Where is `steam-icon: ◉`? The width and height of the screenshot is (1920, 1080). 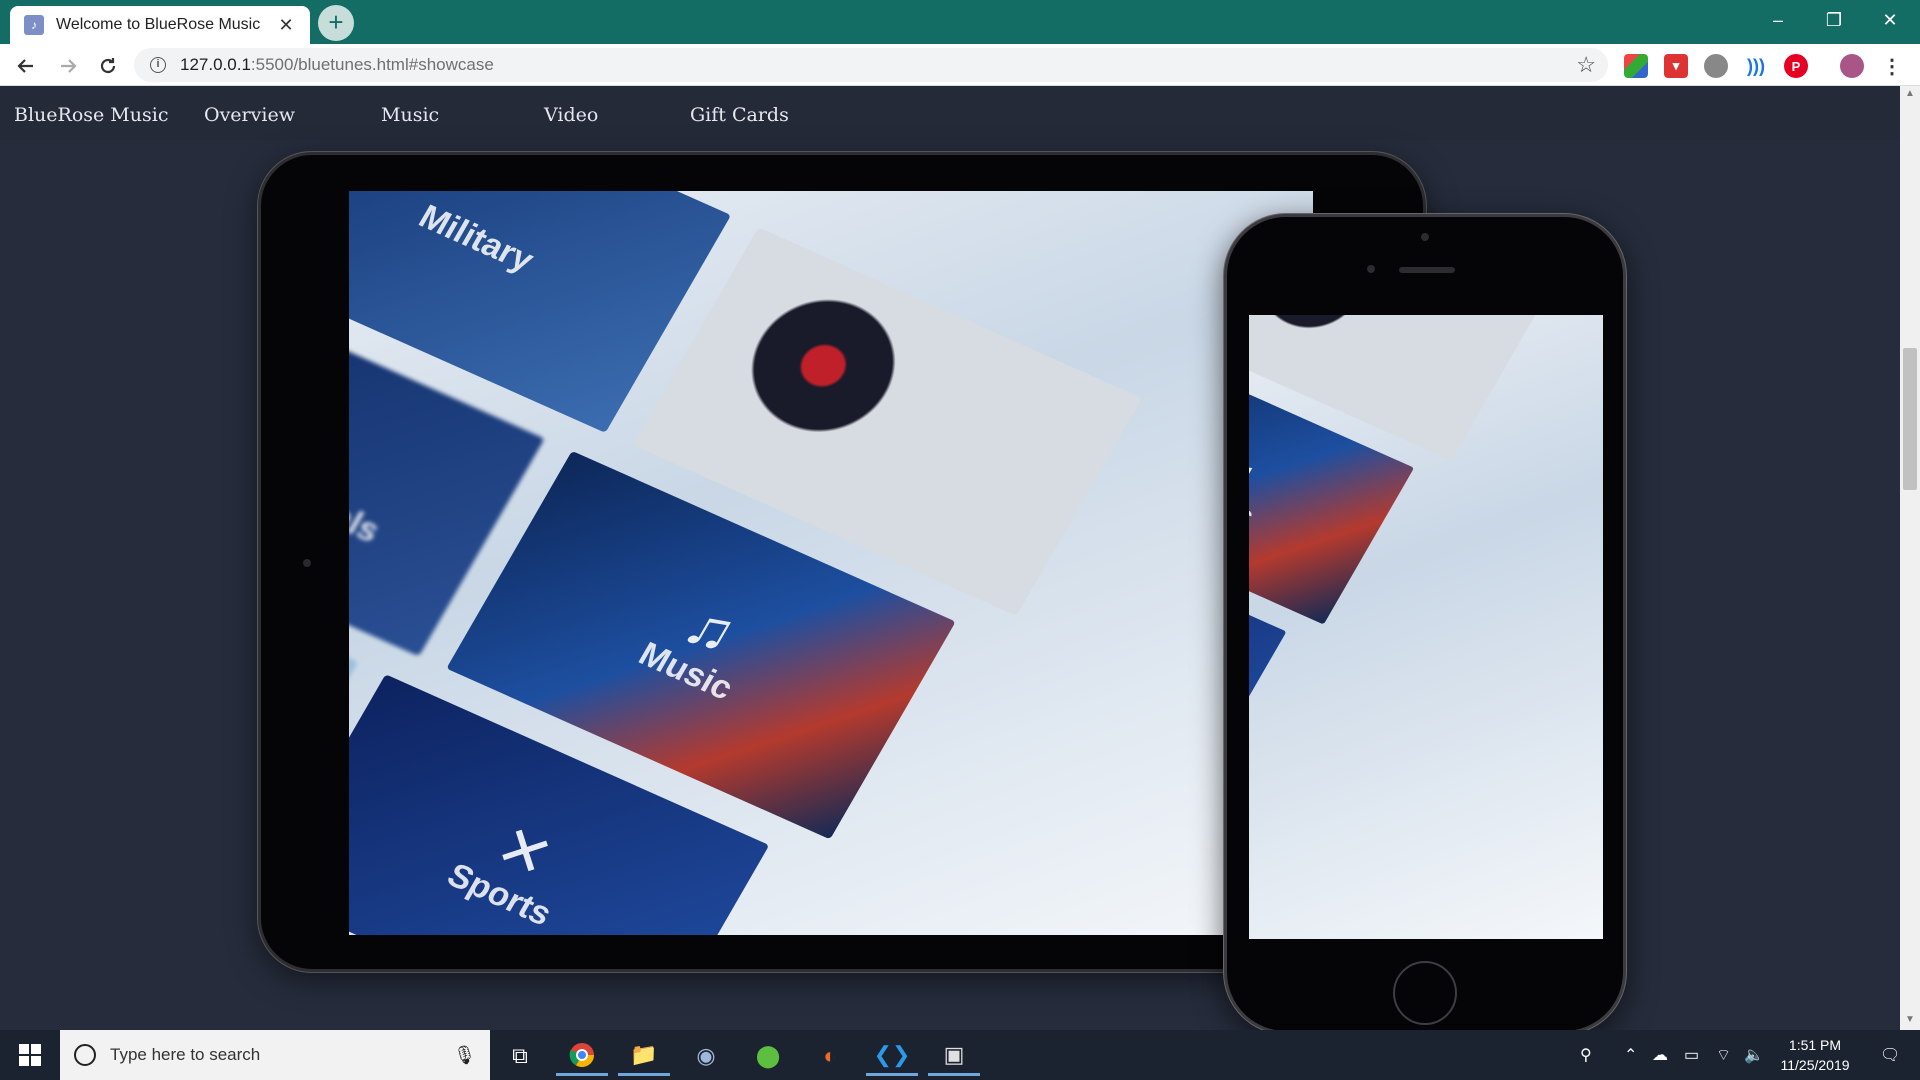
steam-icon: ◉ is located at coordinates (706, 1056).